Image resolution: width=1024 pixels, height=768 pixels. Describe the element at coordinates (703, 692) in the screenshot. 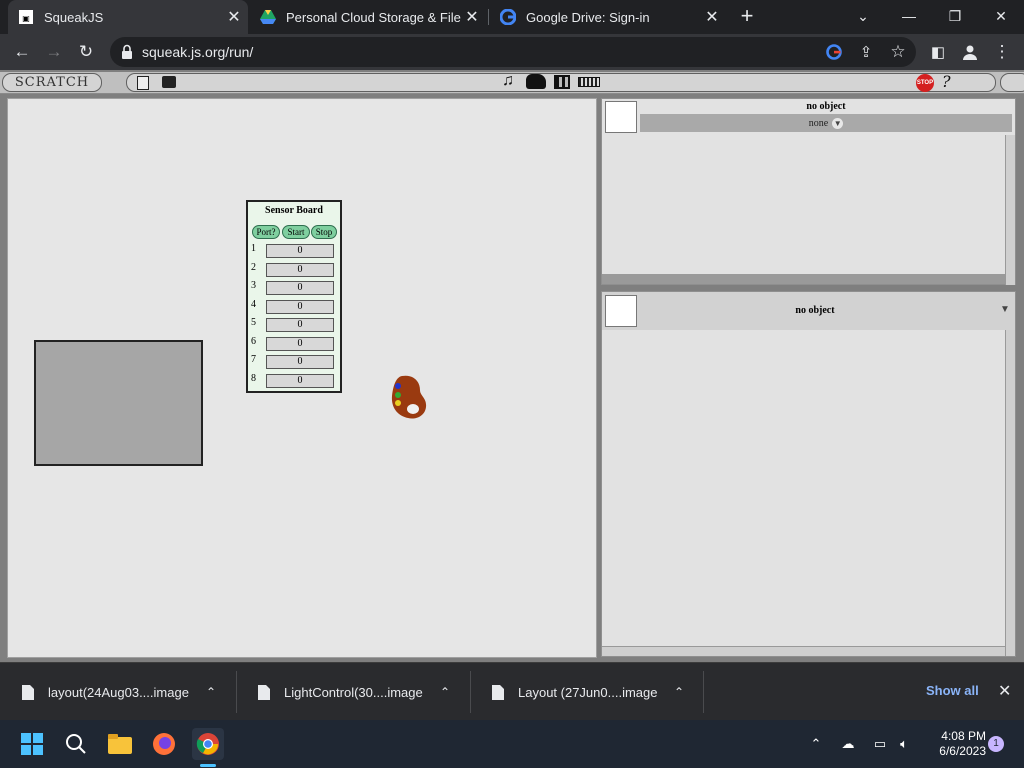

I see `download-divider` at that location.